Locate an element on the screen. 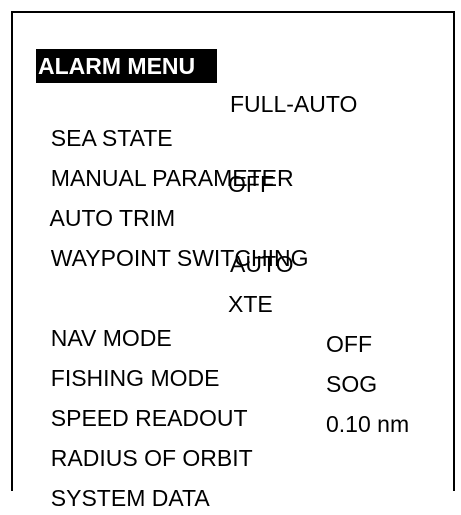 Image resolution: width=461 pixels, height=515 pixels. menu-item-nav-mode: NAV MODE XTE is located at coordinates (155, 319).